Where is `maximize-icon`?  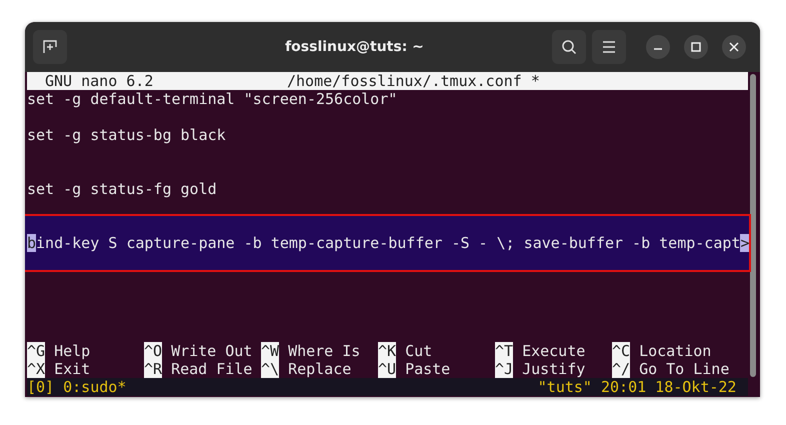 maximize-icon is located at coordinates (696, 47).